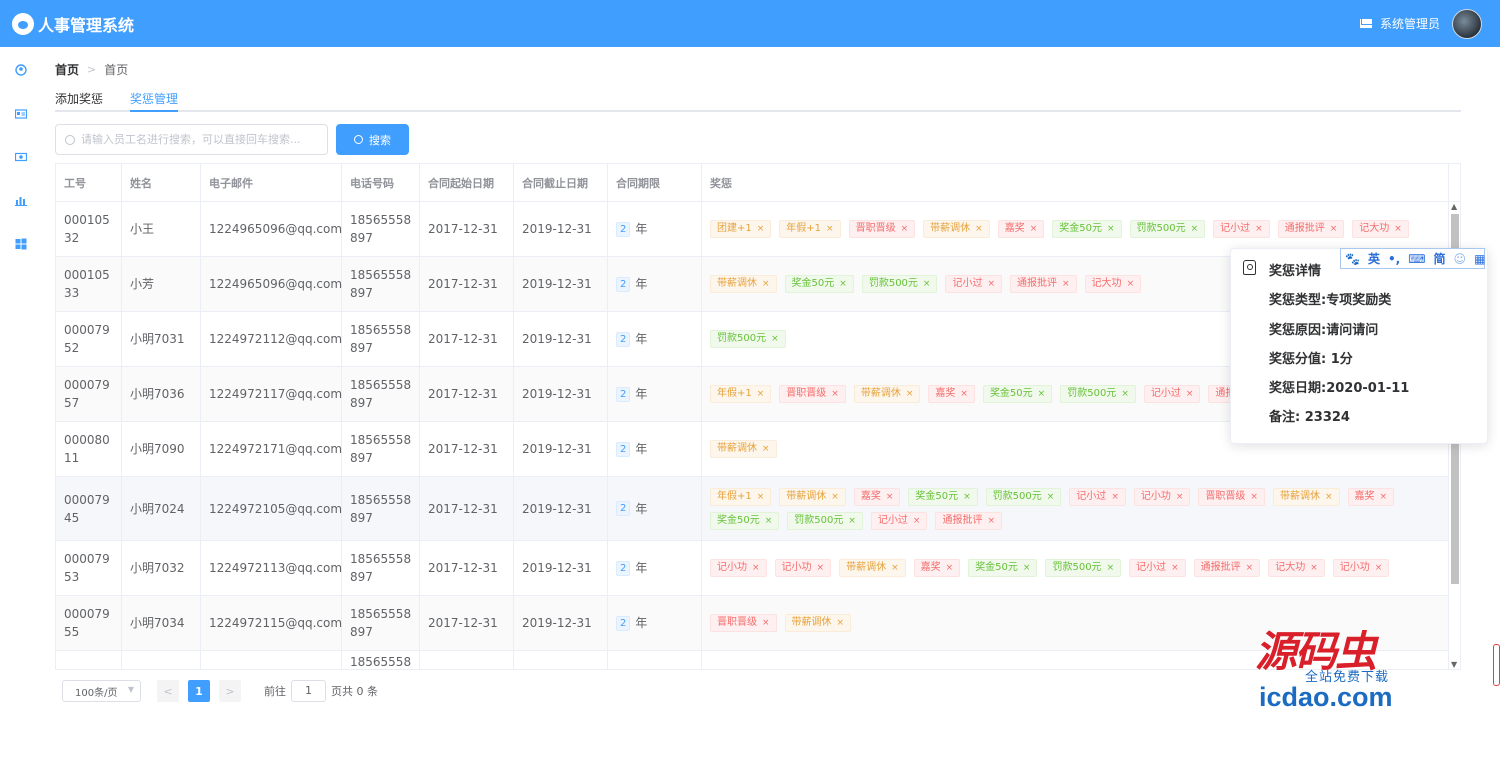  I want to click on windows-icon, so click(21, 244).